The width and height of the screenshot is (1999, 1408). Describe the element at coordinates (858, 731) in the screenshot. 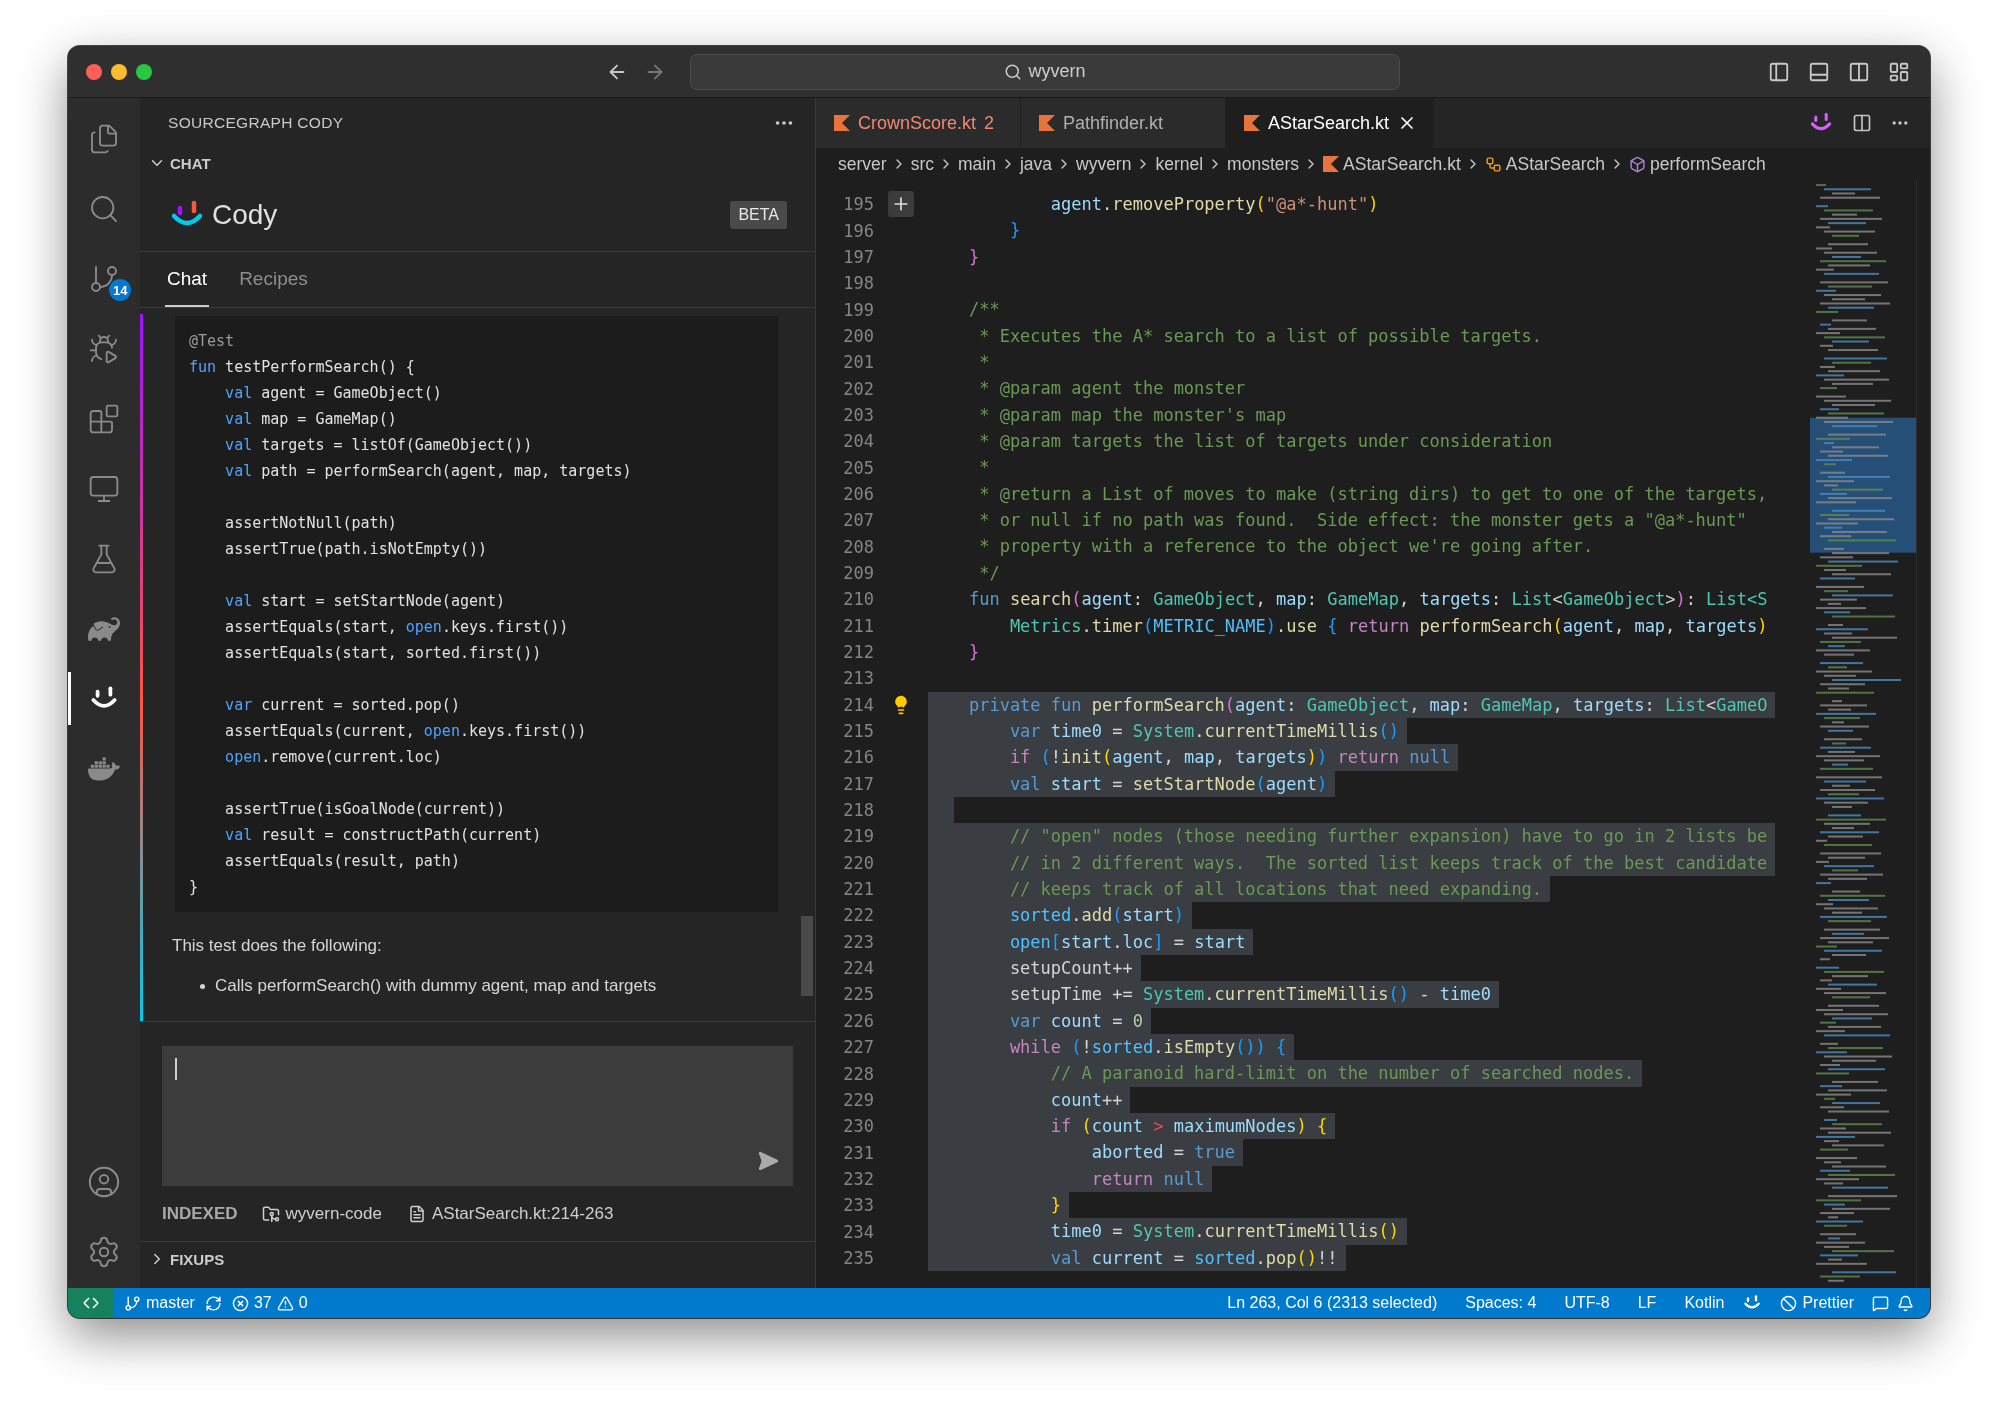

I see `line-number: 215` at that location.